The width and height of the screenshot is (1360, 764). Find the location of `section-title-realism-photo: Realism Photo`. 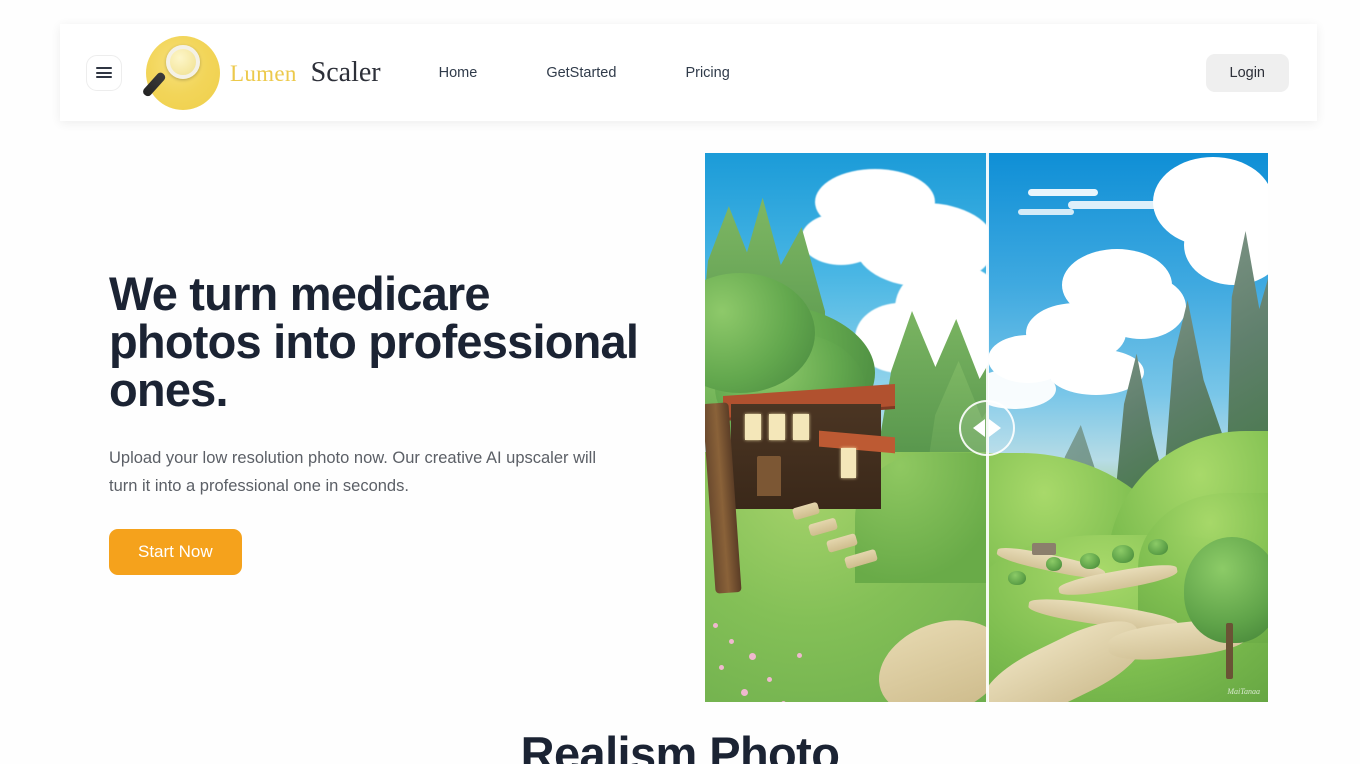

section-title-realism-photo: Realism Photo is located at coordinates (680, 745).